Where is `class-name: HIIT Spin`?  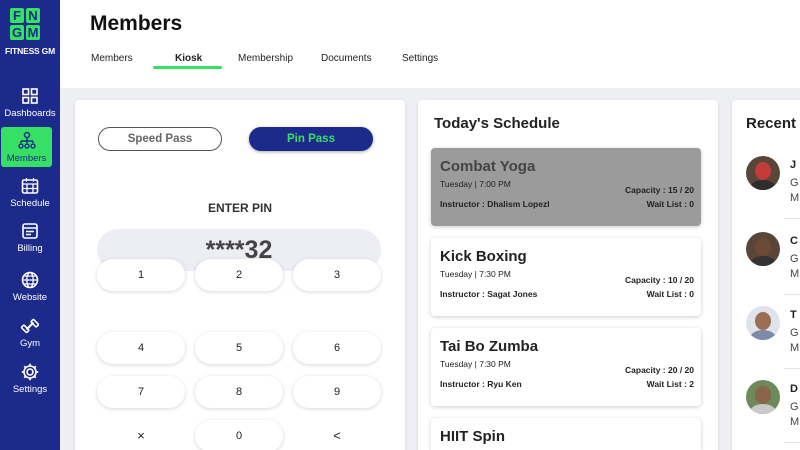 class-name: HIIT Spin is located at coordinates (472, 436).